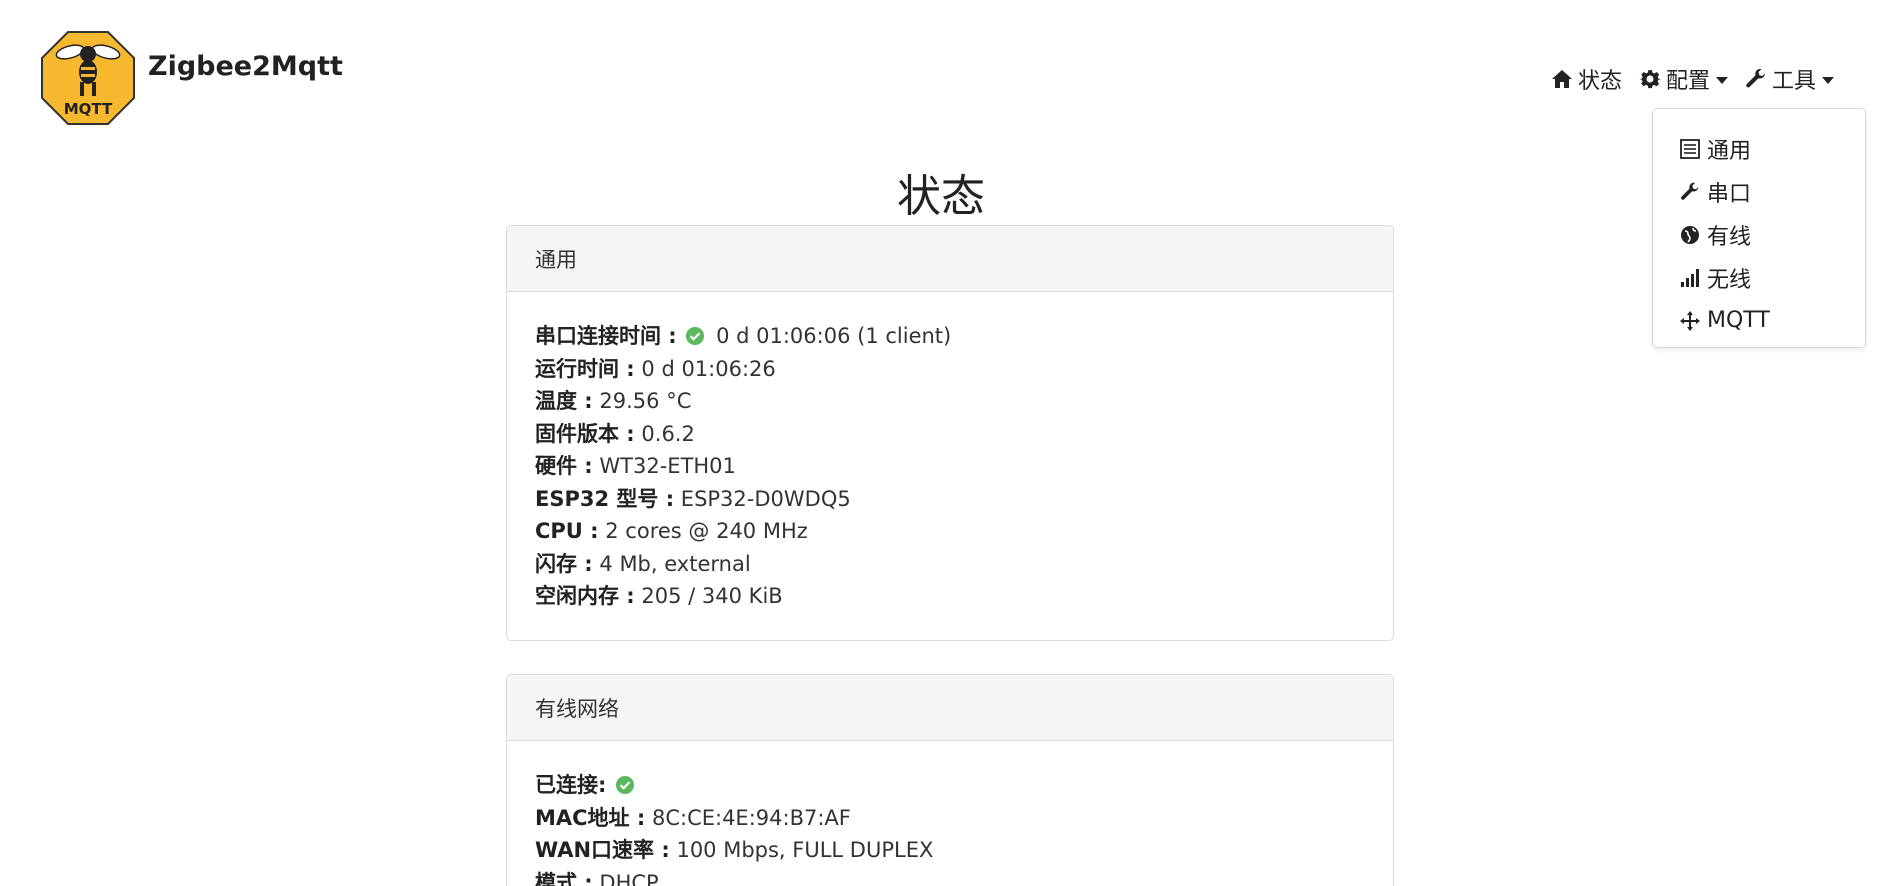  I want to click on svg-text: MQTT, so click(88, 109).